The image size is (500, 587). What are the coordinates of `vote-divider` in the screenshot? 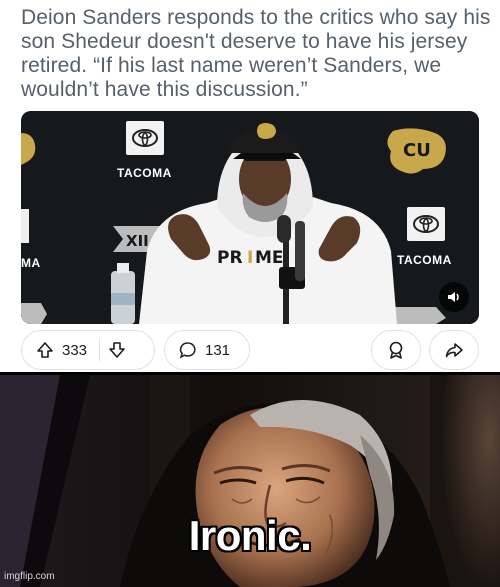 It's located at (100, 350).